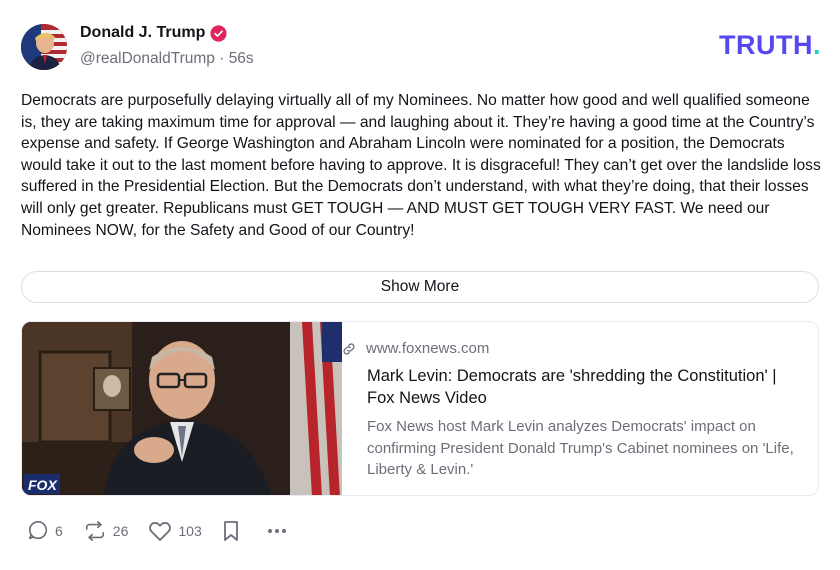  Describe the element at coordinates (230, 531) in the screenshot. I see `bookmark-icon` at that location.